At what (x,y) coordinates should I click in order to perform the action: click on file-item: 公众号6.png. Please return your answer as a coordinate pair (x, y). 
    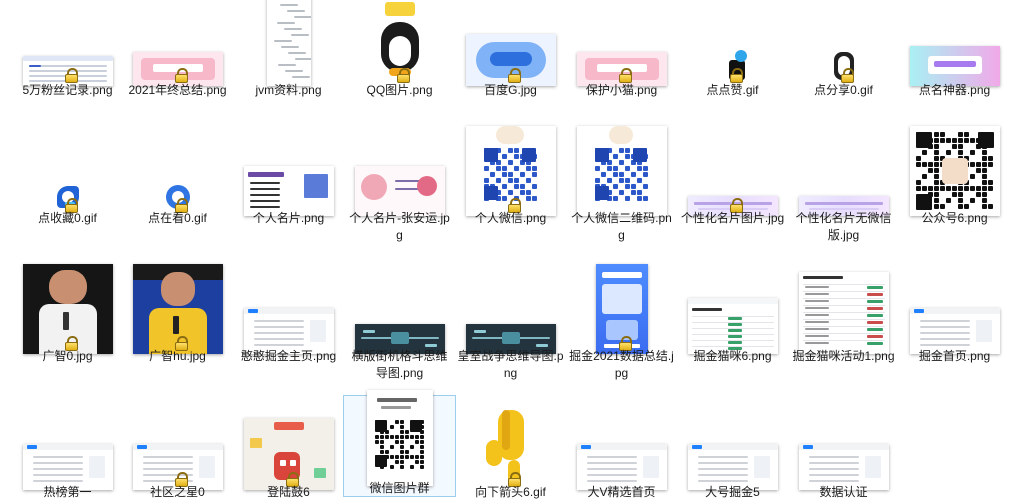
    Looking at the image, I should click on (954, 188).